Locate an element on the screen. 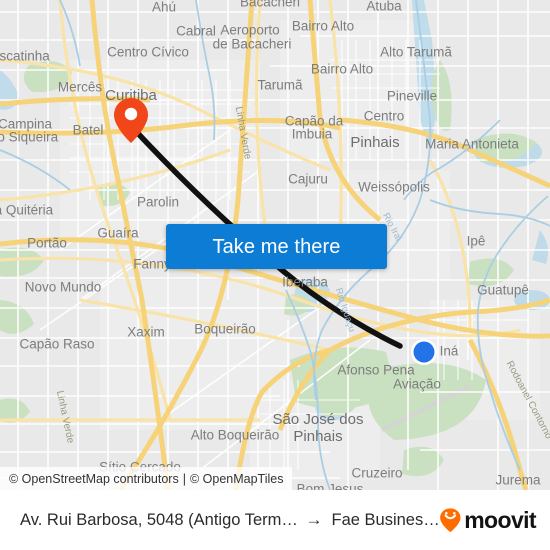  svg-text: do Siqueira is located at coordinates (29, 137).